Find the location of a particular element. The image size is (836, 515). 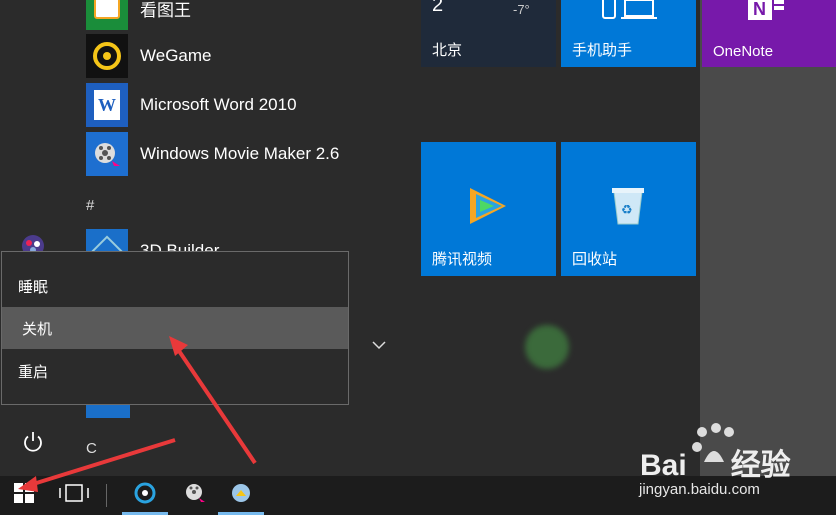

watermark-brand: Bai 经验 is located at coordinates (715, 462).